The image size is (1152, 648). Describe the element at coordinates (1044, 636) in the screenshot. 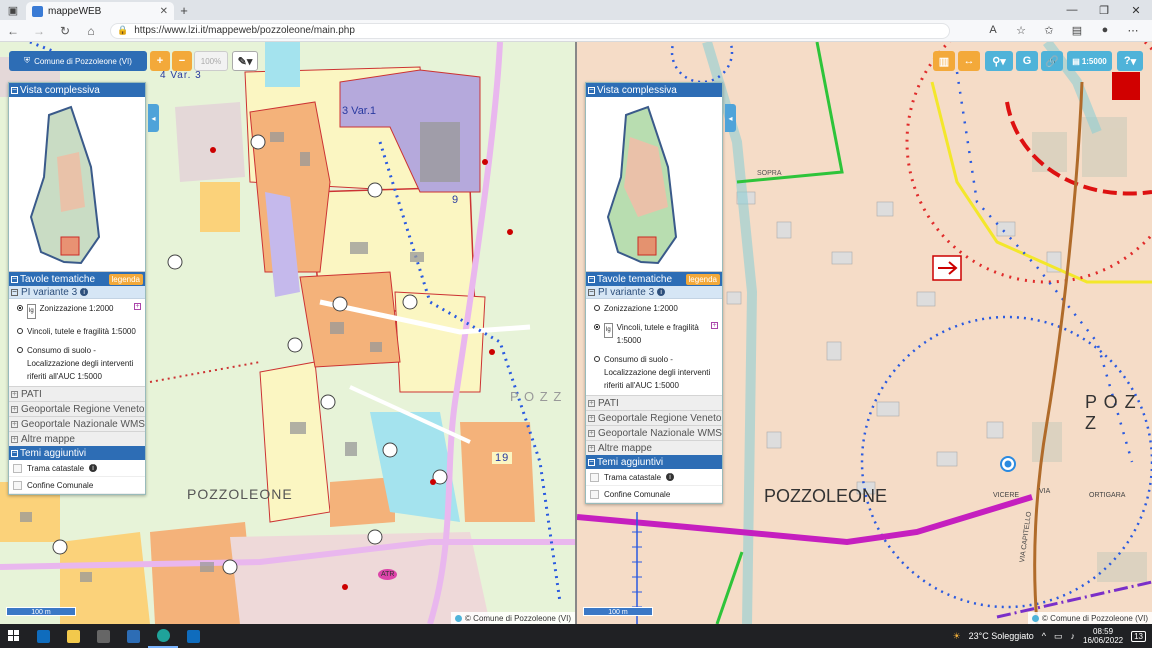

I see `tray-chevron-icon: ^` at that location.